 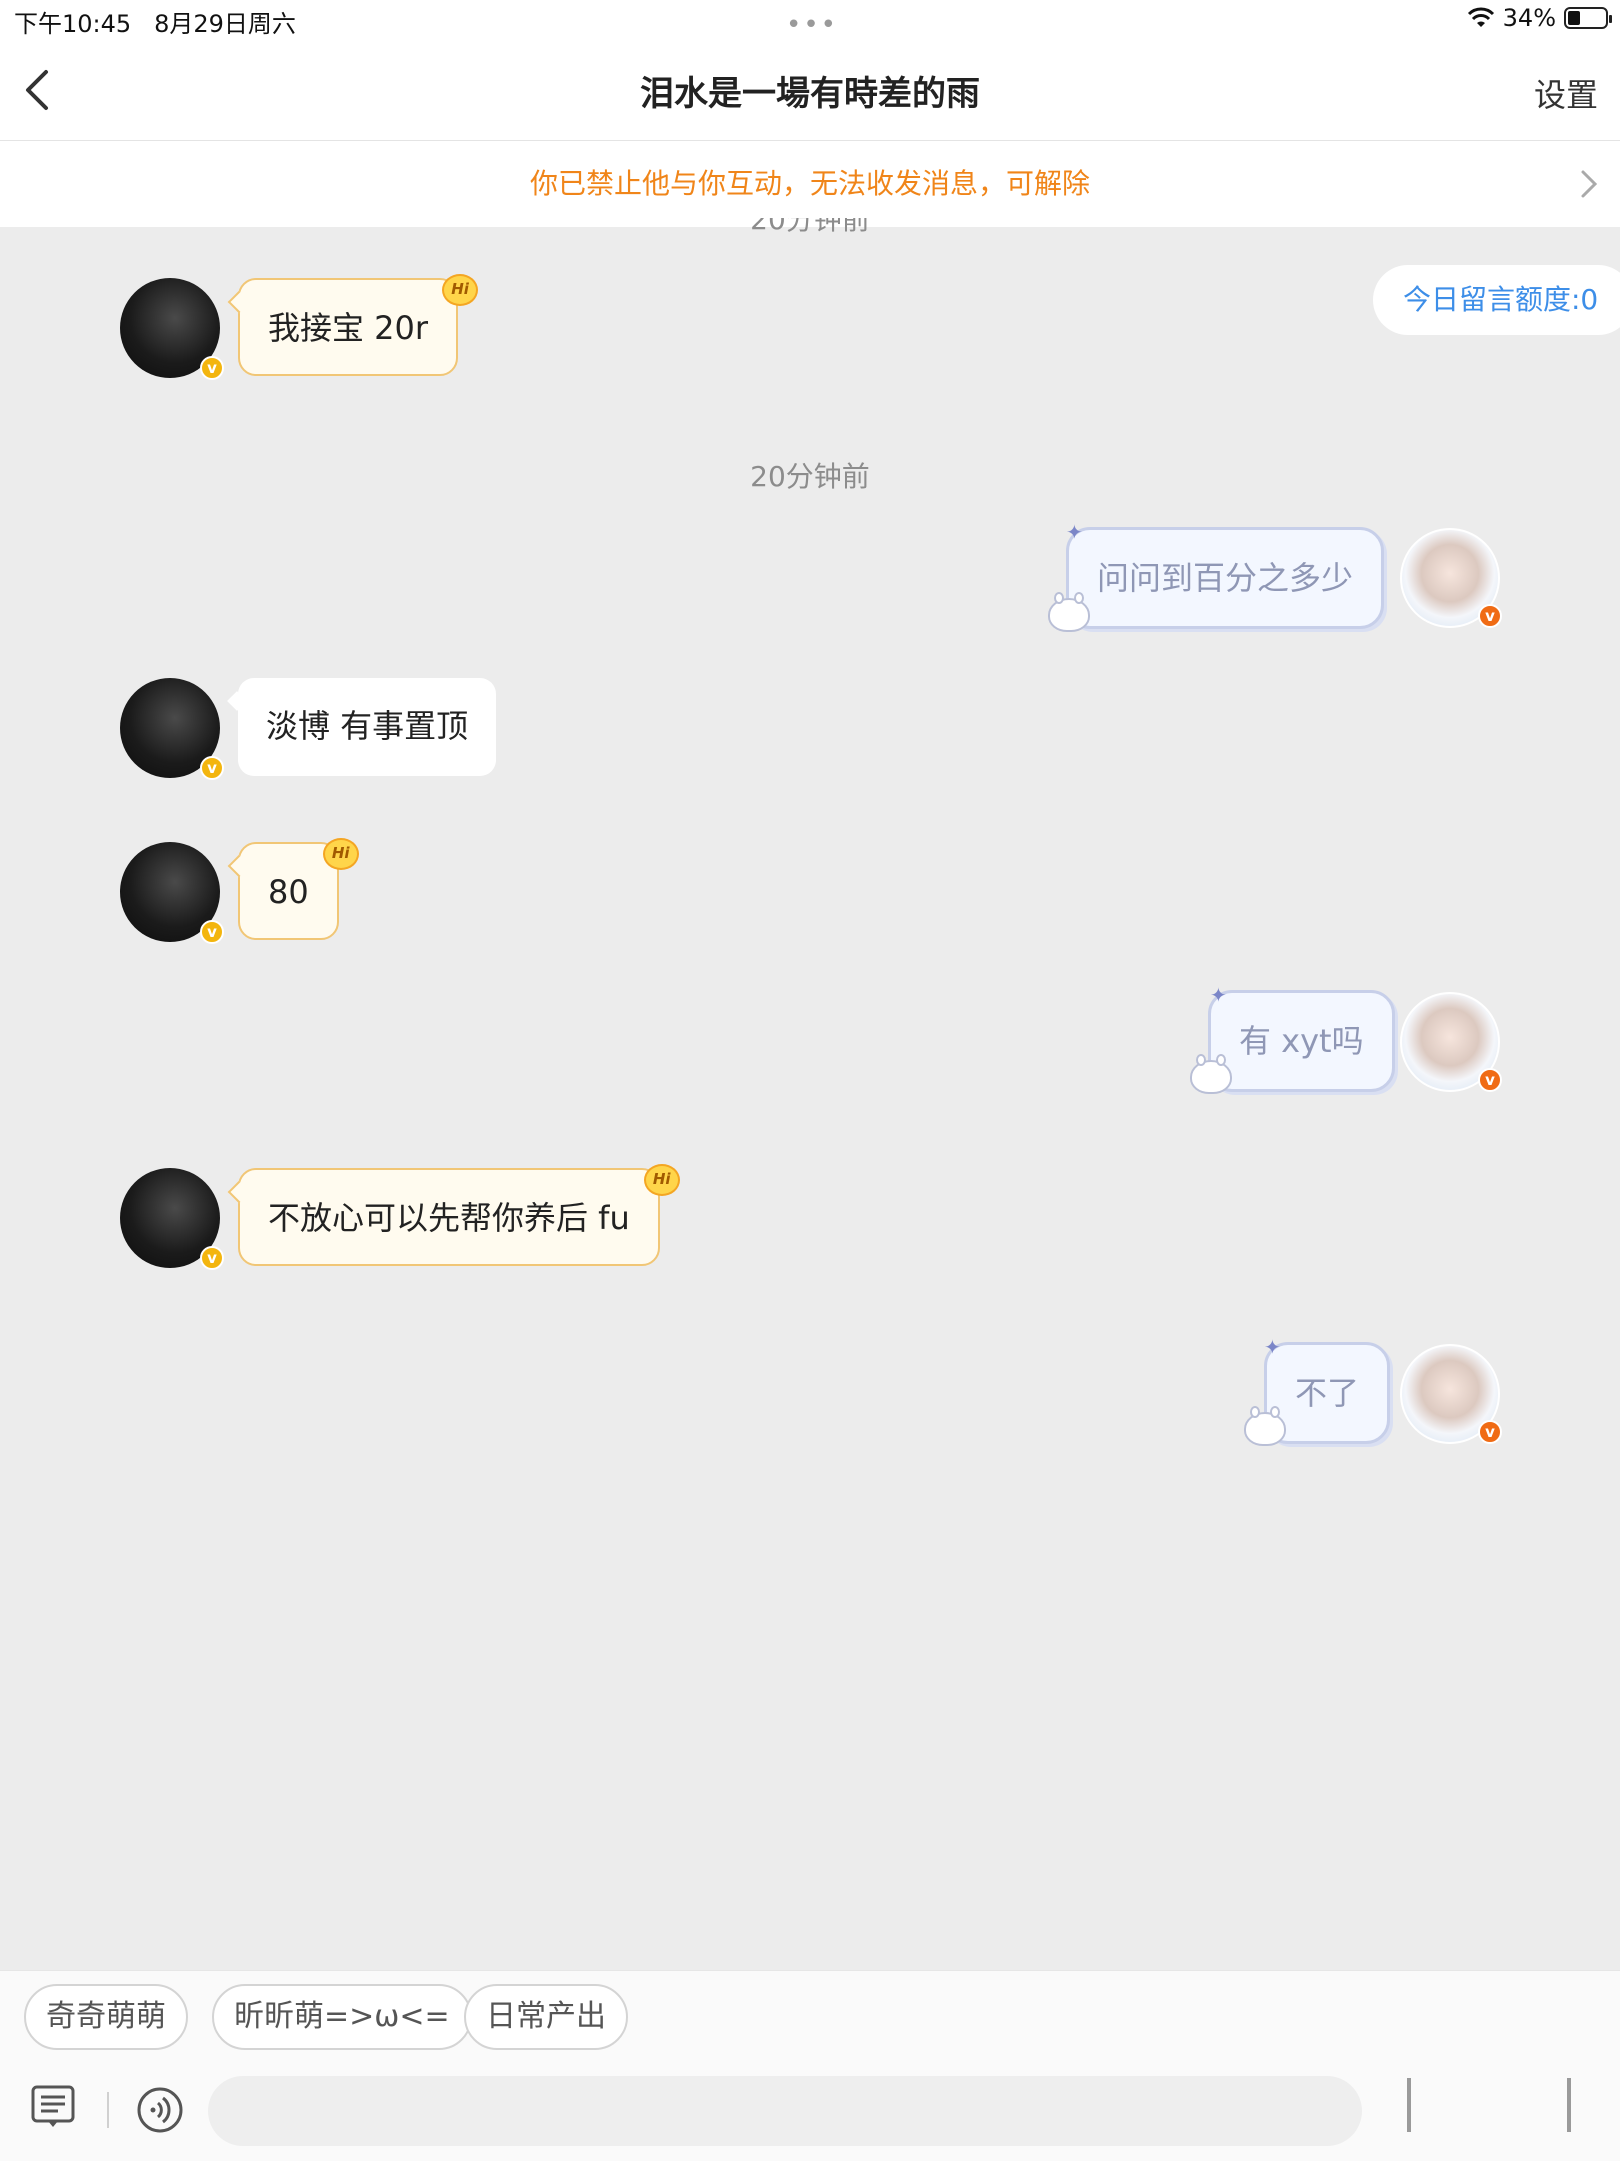 I want to click on message-bubble-them: 不放心可以先帮你养后 fu Hi, so click(x=459, y=1215).